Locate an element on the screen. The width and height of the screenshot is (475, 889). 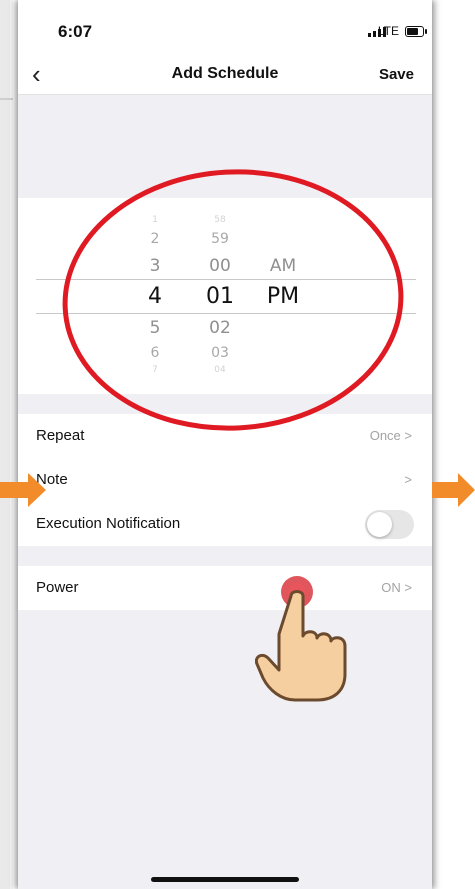
execution-notification-label: Execution Notification is located at coordinates (108, 523).